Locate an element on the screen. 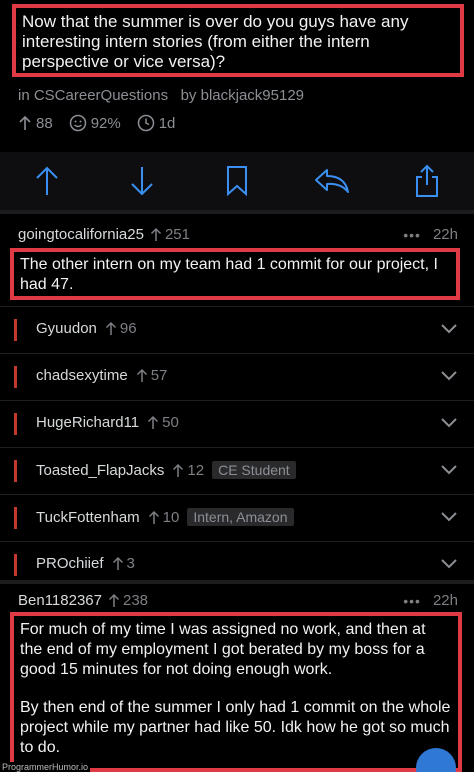 Image resolution: width=474 pixels, height=772 pixels. reply-score-value: 50 is located at coordinates (170, 422).